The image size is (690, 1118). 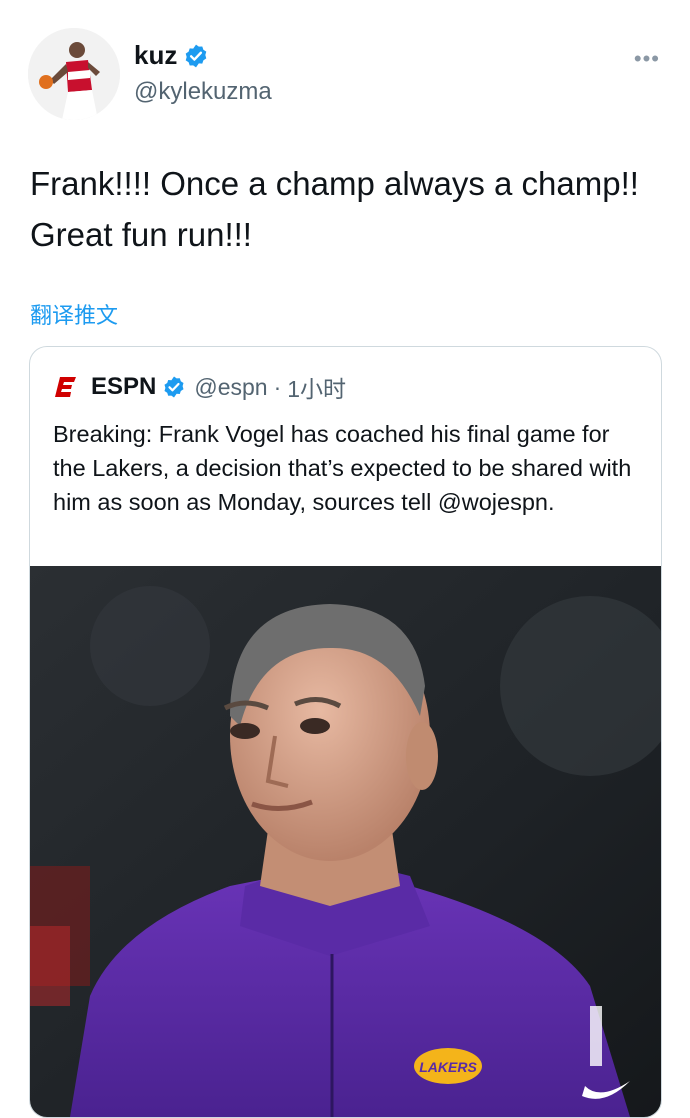 What do you see at coordinates (203, 92) in the screenshot?
I see `author-handle: @kylekuzma` at bounding box center [203, 92].